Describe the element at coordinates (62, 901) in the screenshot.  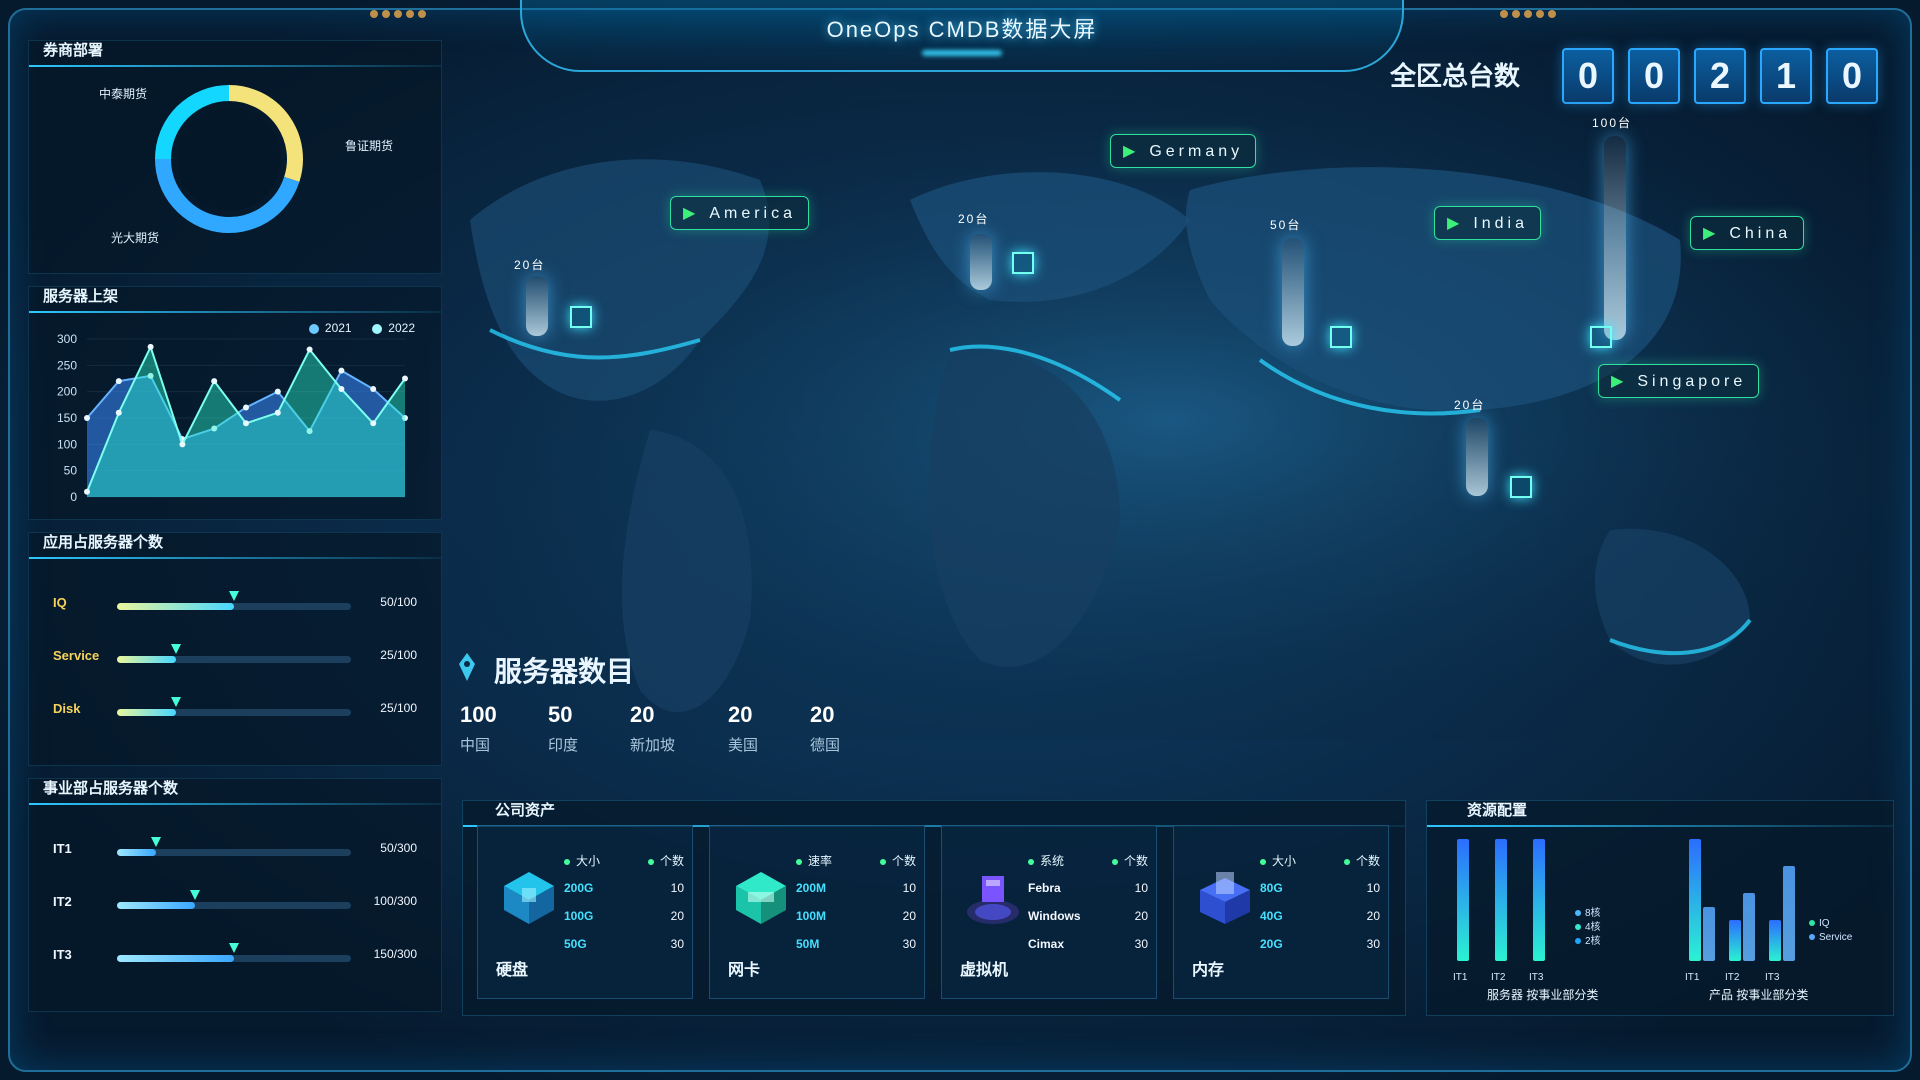
I see `row-label: IT2` at that location.